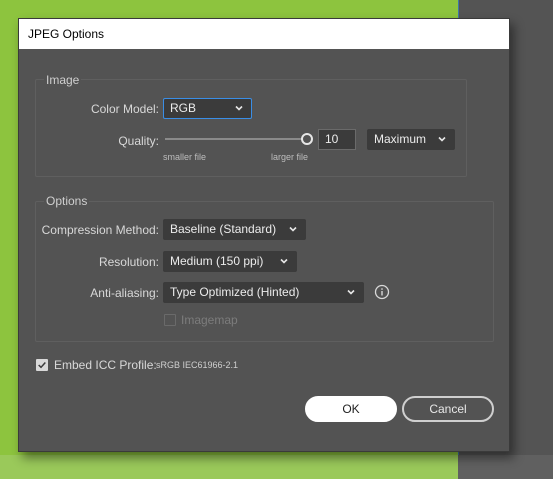 The image size is (553, 479). I want to click on imagemap-checkbox, so click(170, 320).